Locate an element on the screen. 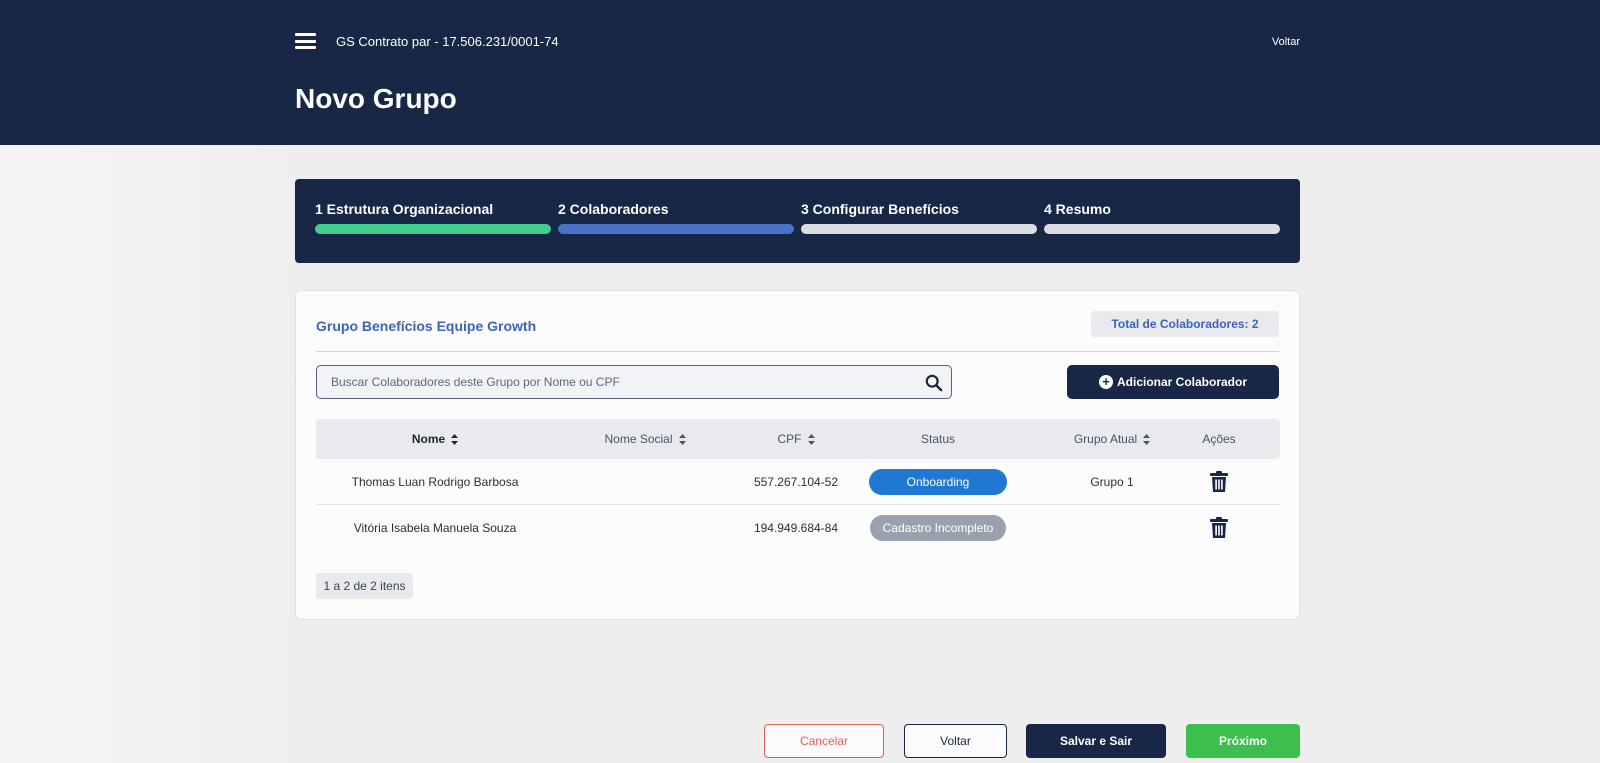 This screenshot has width=1600, height=763. menu-icon is located at coordinates (305, 41).